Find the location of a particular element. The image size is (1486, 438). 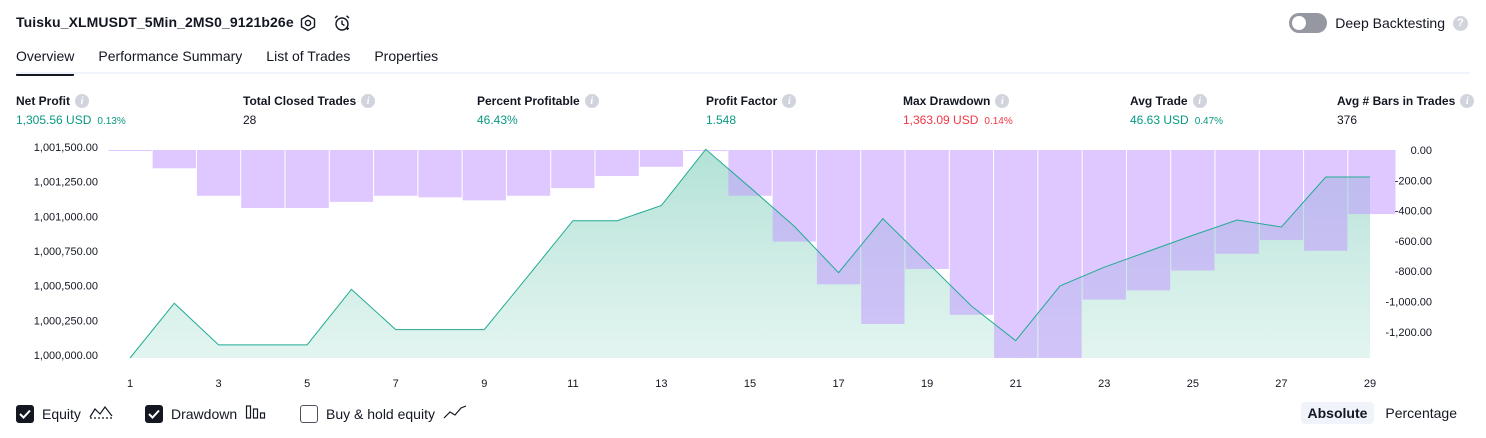

toggle-knob is located at coordinates (1299, 23).